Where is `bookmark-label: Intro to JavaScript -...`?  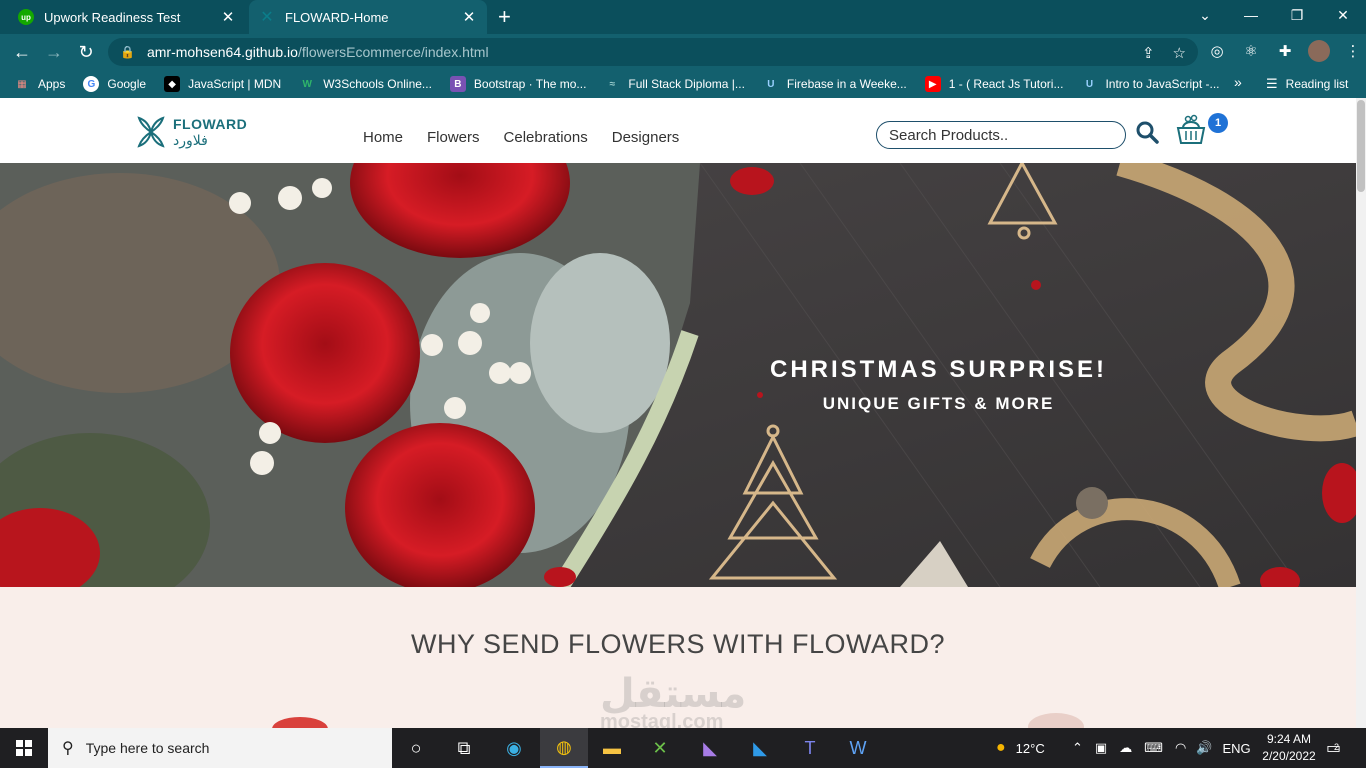 bookmark-label: Intro to JavaScript -... is located at coordinates (1162, 84).